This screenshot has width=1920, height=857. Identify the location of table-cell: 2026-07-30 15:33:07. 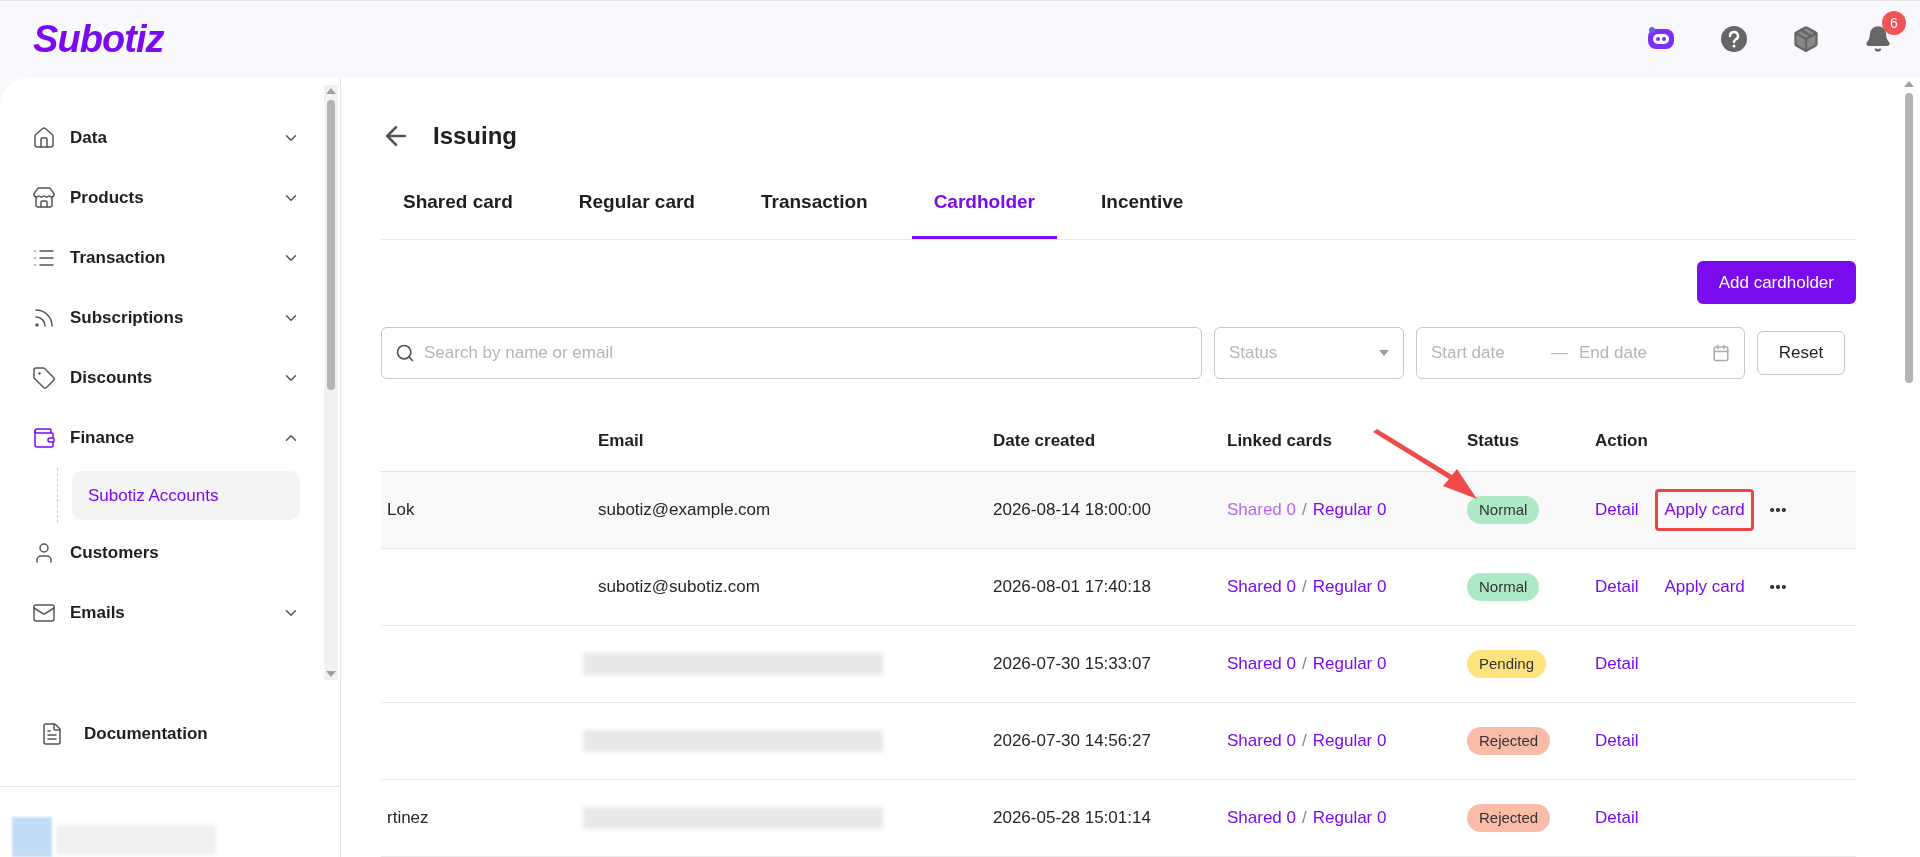
(1072, 664).